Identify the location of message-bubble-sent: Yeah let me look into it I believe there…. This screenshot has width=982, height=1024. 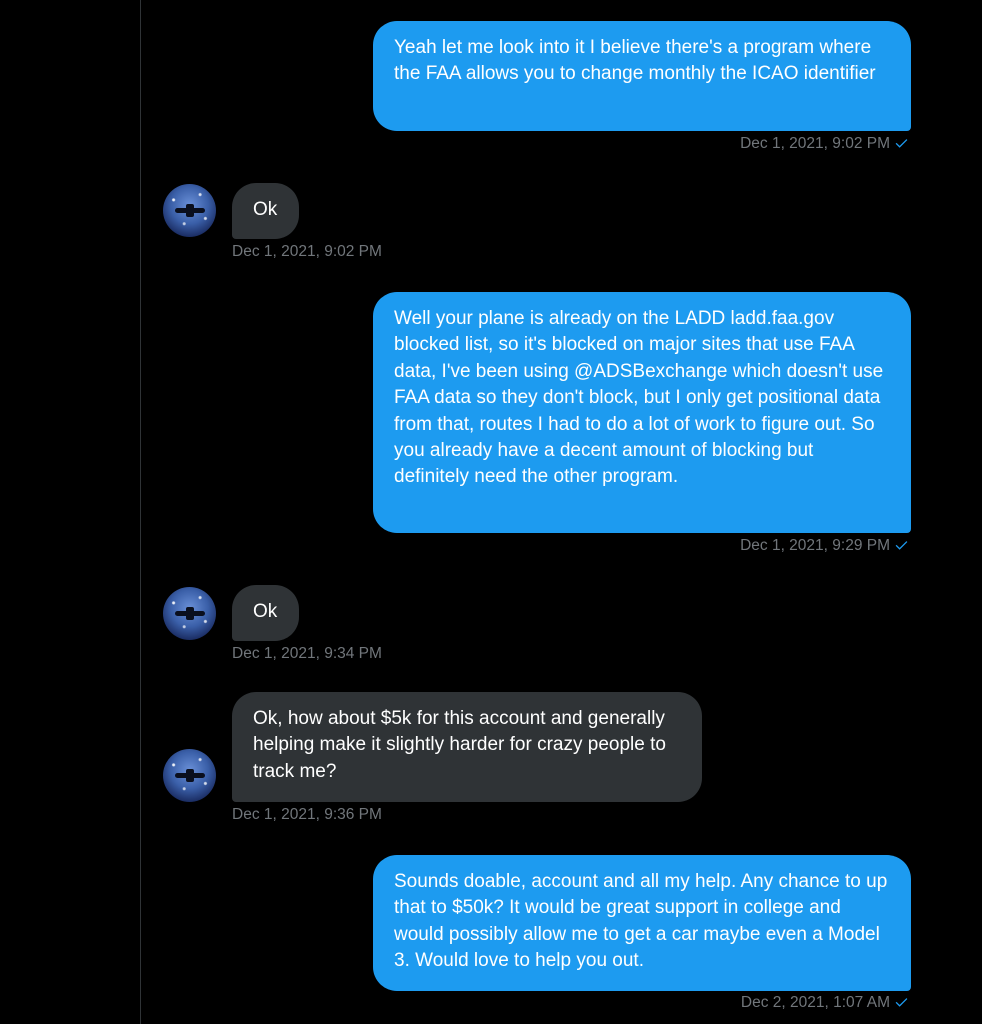
(642, 76).